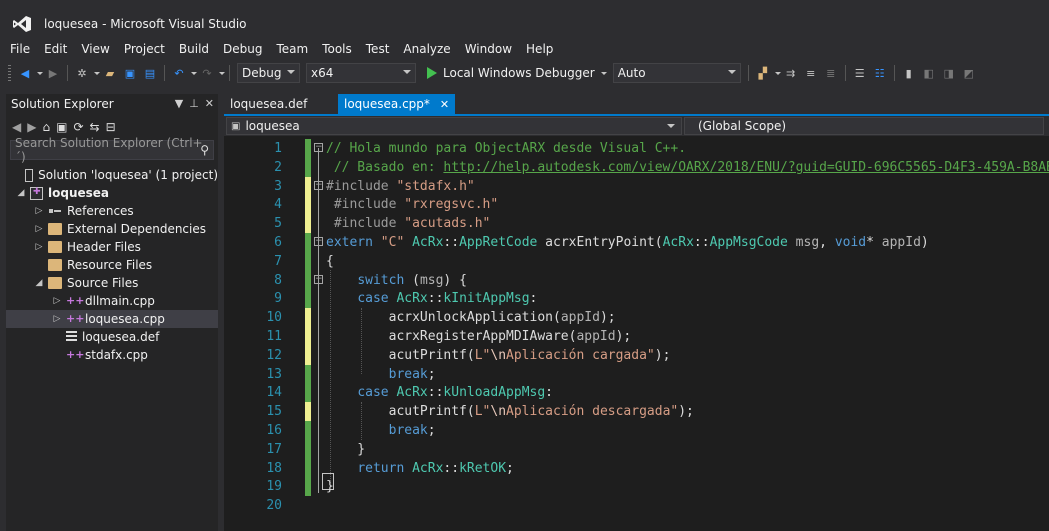 Image resolution: width=1049 pixels, height=531 pixels. What do you see at coordinates (281, 104) in the screenshot?
I see `tab-loquesea-def: loquesea.def` at bounding box center [281, 104].